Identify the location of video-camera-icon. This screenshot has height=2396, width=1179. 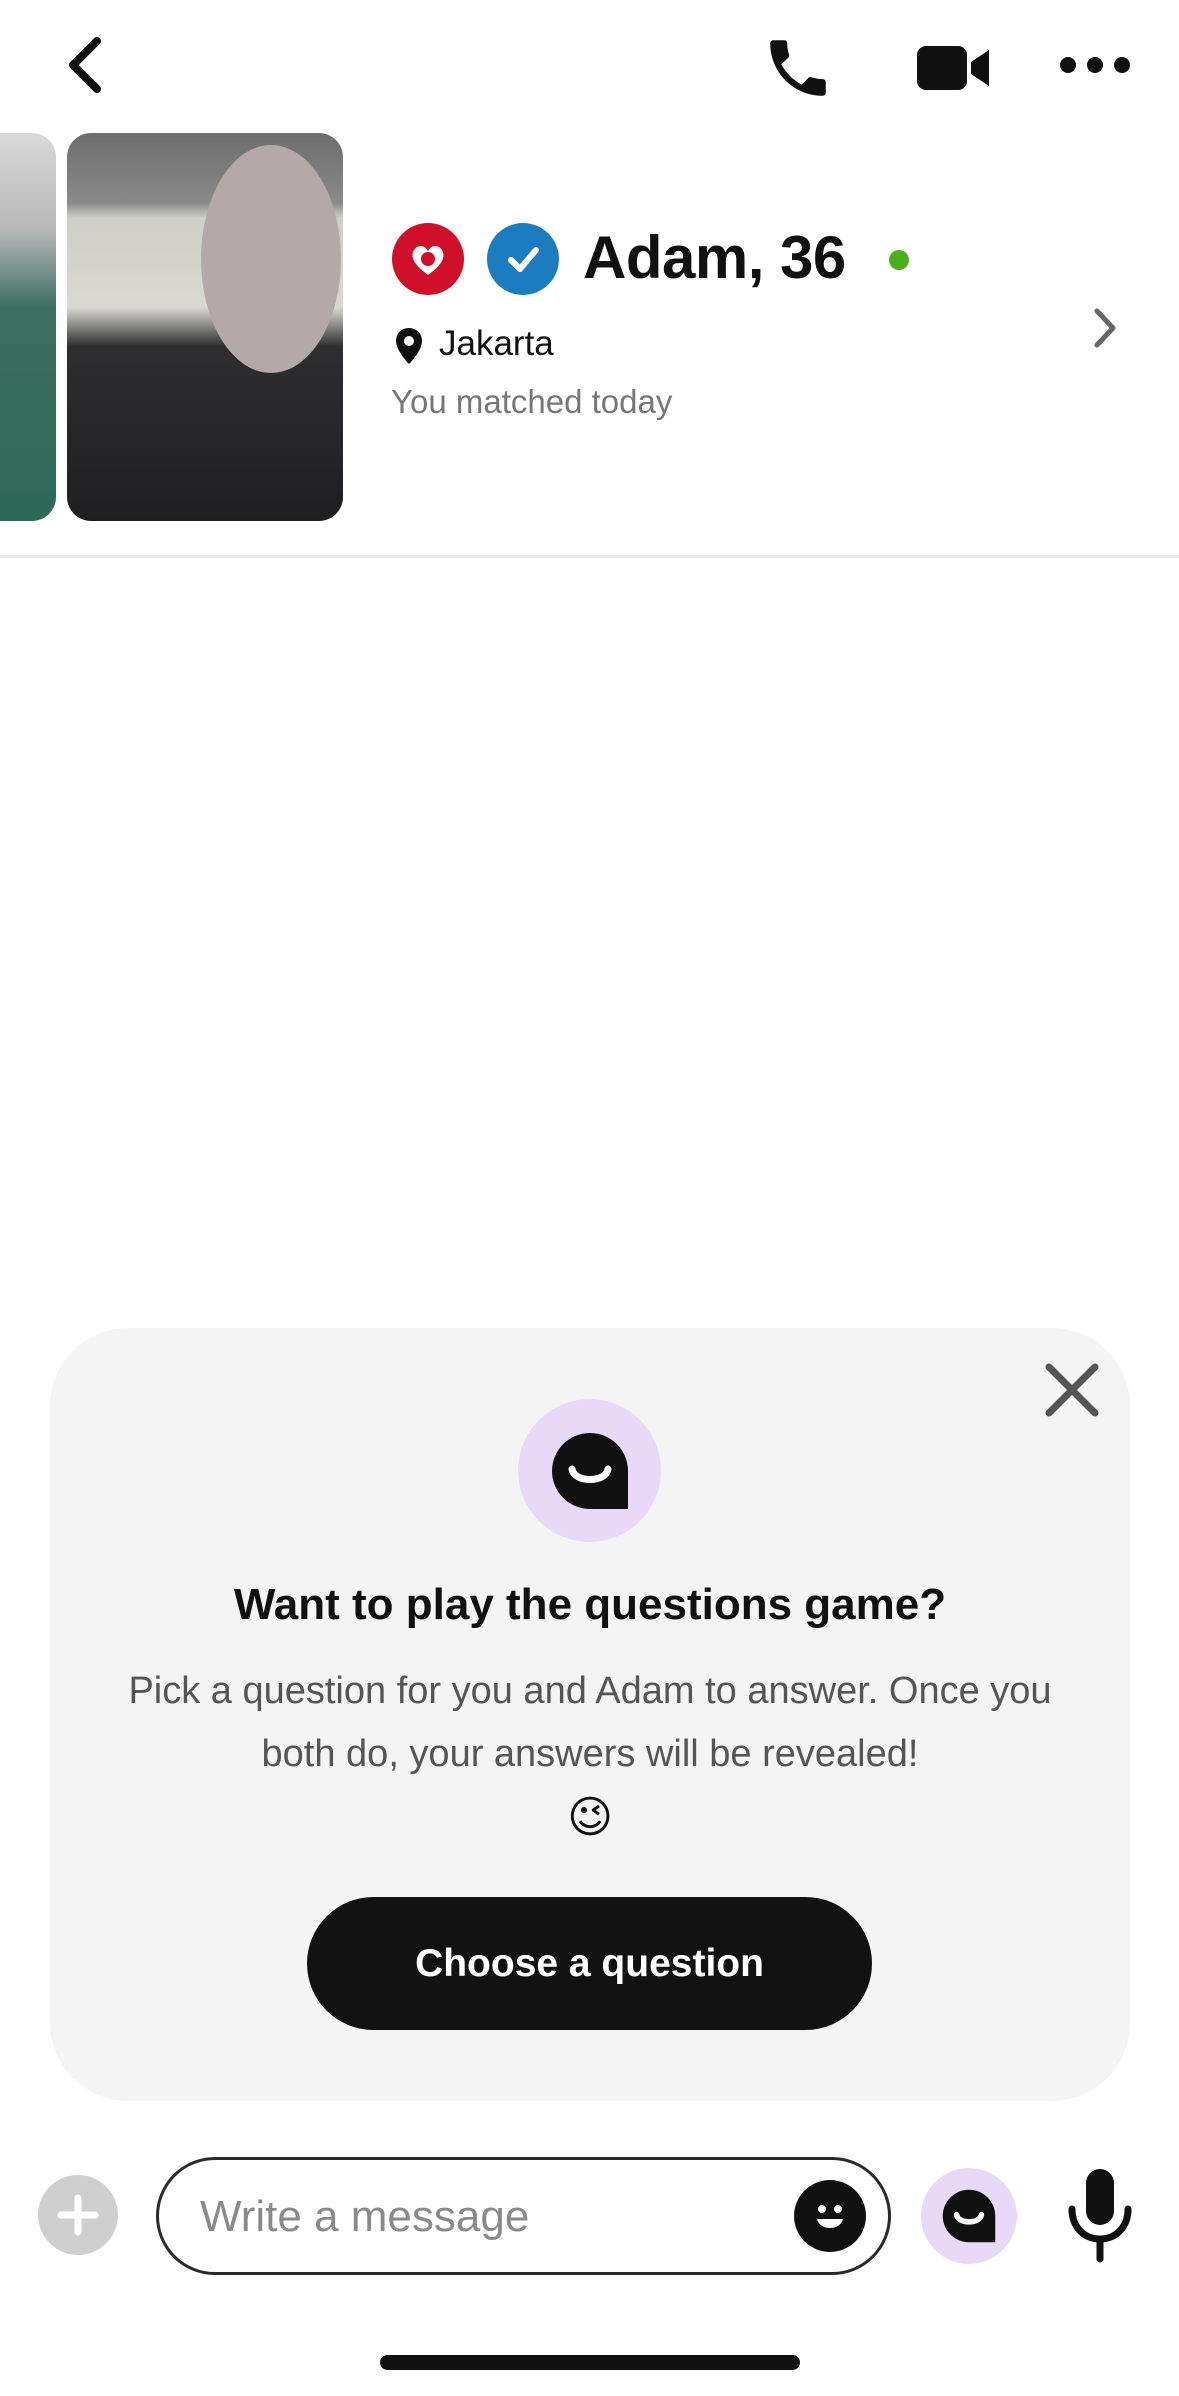
(952, 67).